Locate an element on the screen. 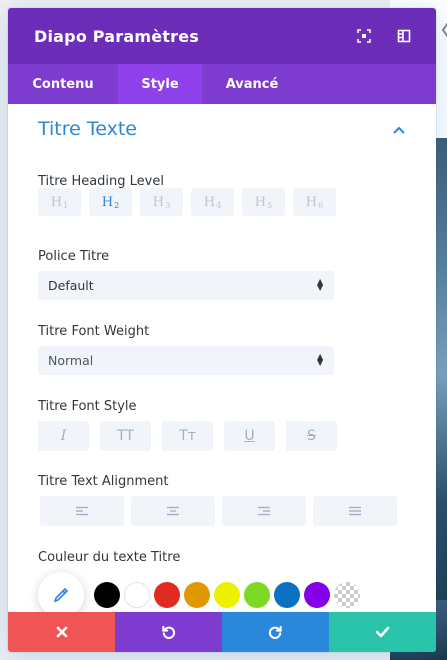 This screenshot has height=660, width=447. close-icon is located at coordinates (61, 632).